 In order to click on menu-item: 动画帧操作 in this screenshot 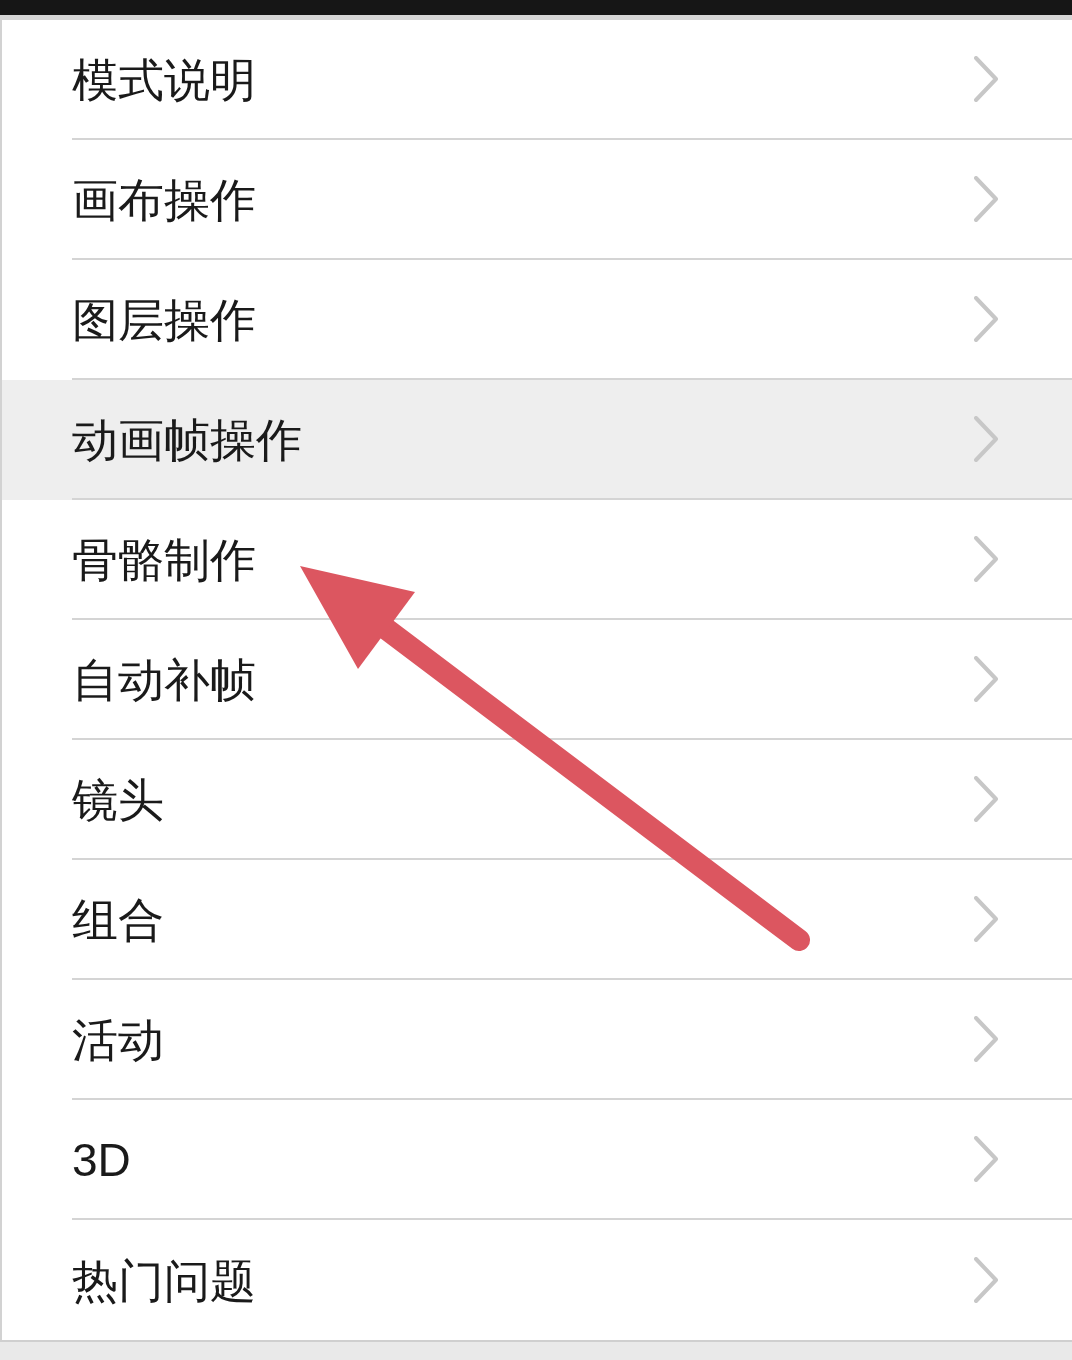, I will do `click(537, 440)`.